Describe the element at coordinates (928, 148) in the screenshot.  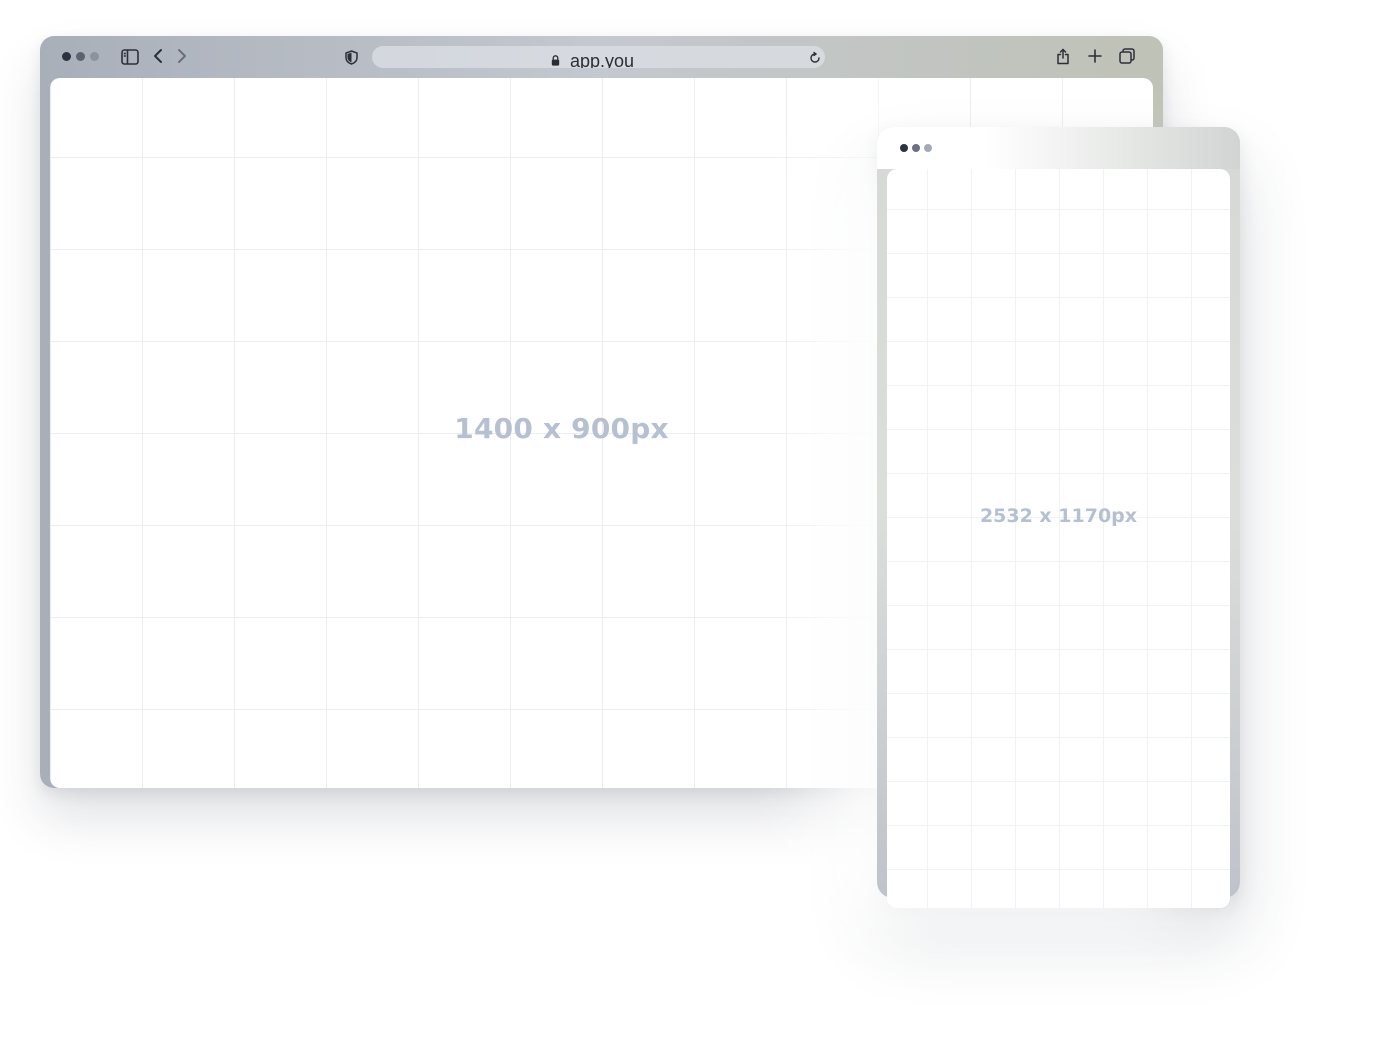
I see `mobile-maximize-dot` at that location.